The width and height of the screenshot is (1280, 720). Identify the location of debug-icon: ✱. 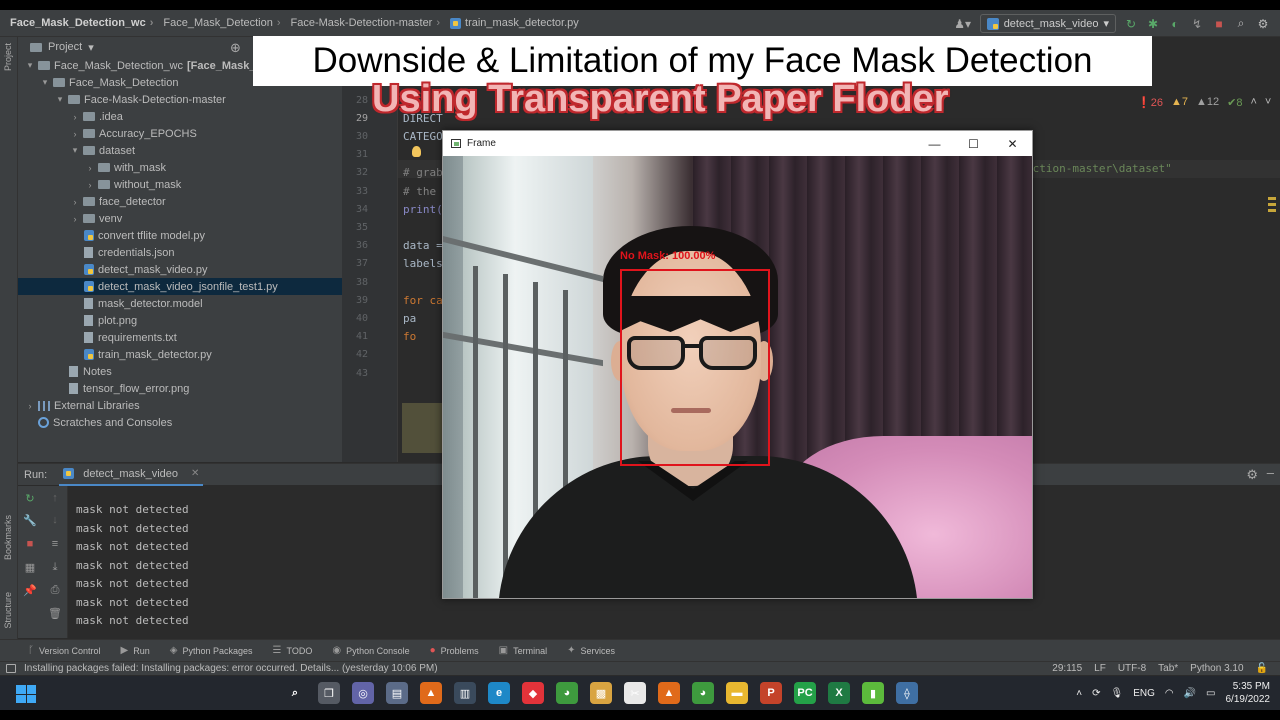
(1153, 24).